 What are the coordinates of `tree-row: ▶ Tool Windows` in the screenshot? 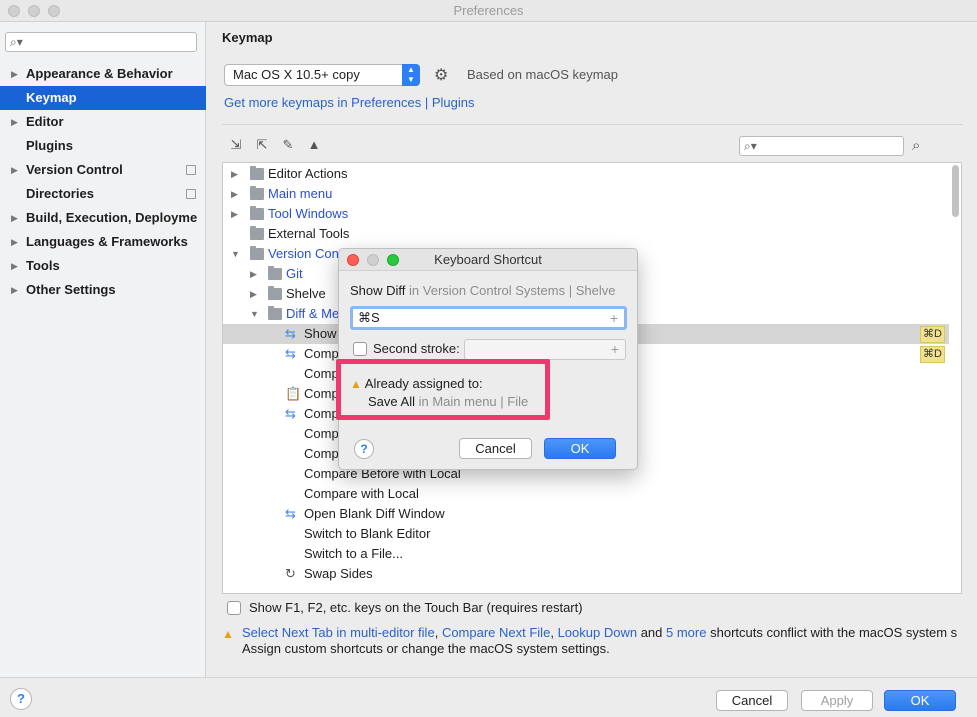 It's located at (586, 214).